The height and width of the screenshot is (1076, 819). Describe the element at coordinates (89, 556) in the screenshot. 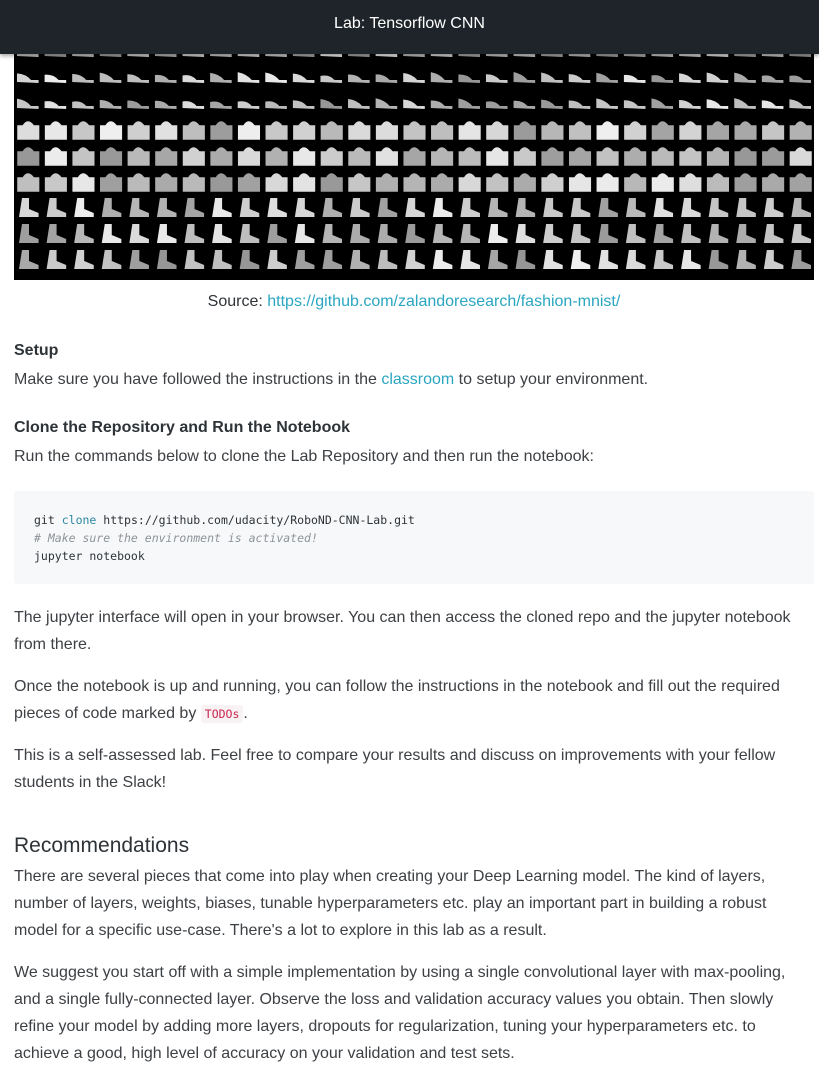

I see `code-line-3: jupyter notebook` at that location.